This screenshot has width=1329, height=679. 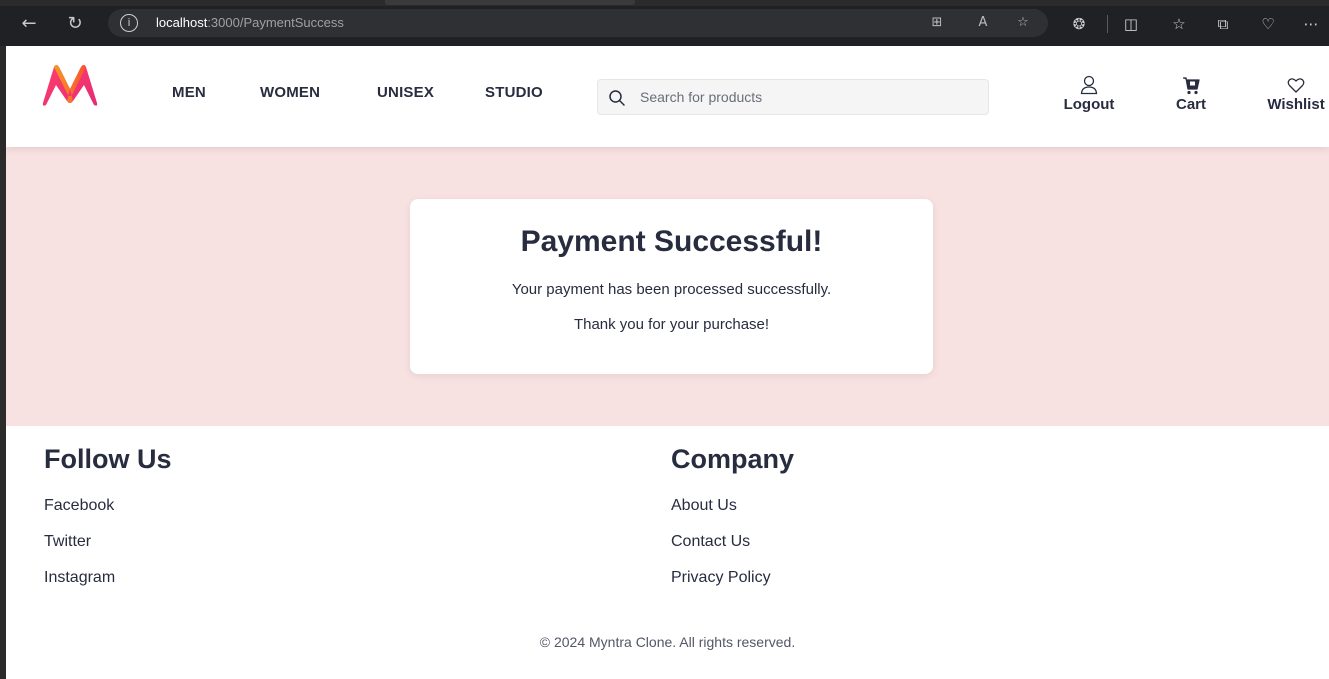 What do you see at coordinates (1296, 93) in the screenshot?
I see `wishlist-button: Wishlist` at bounding box center [1296, 93].